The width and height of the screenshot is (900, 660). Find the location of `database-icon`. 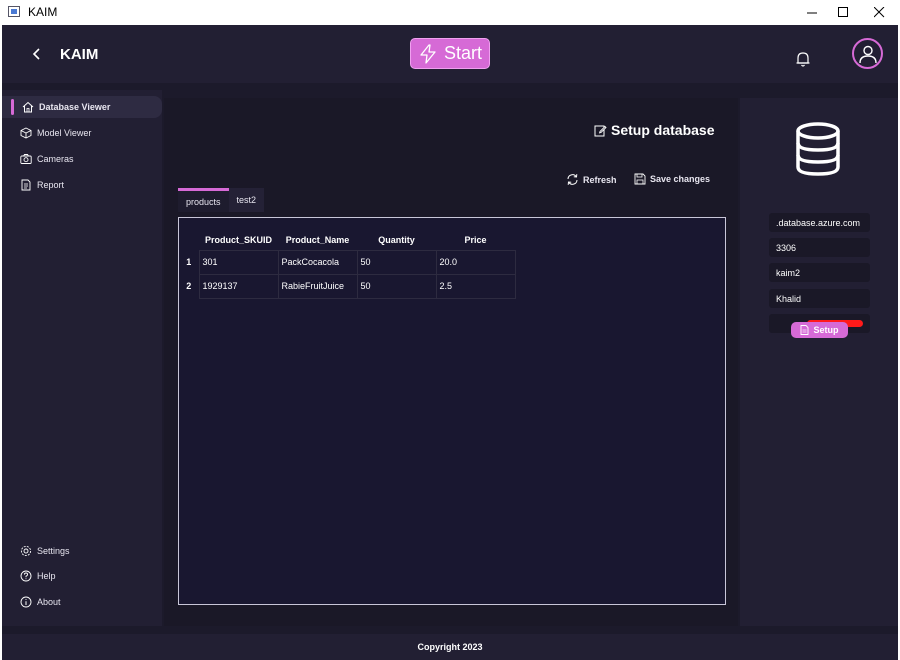

database-icon is located at coordinates (818, 149).